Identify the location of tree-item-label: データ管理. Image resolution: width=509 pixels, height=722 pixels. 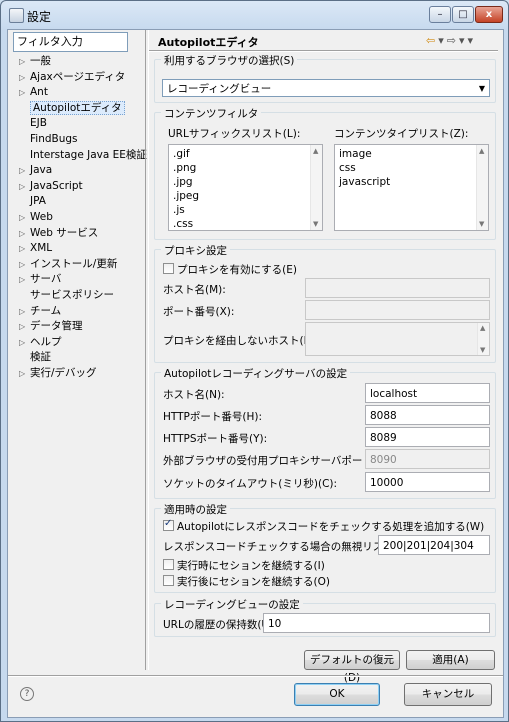
(56, 326).